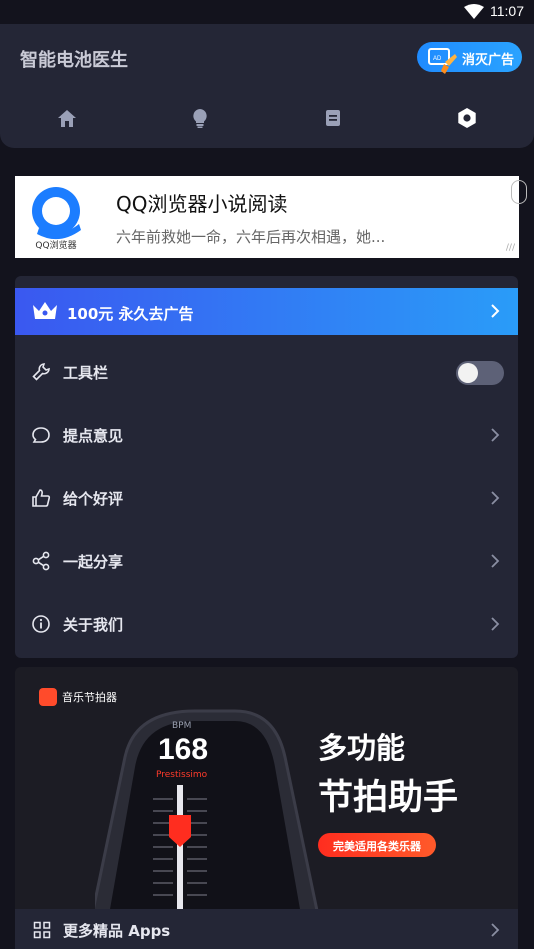 The image size is (534, 949). I want to click on tab-notes, so click(333, 118).